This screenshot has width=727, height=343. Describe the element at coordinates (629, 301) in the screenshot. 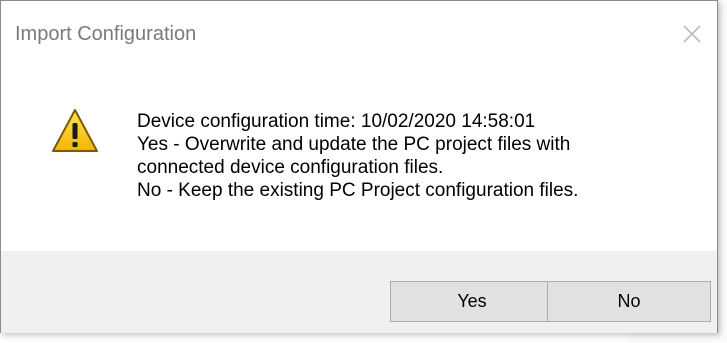

I see `no-button: No` at that location.